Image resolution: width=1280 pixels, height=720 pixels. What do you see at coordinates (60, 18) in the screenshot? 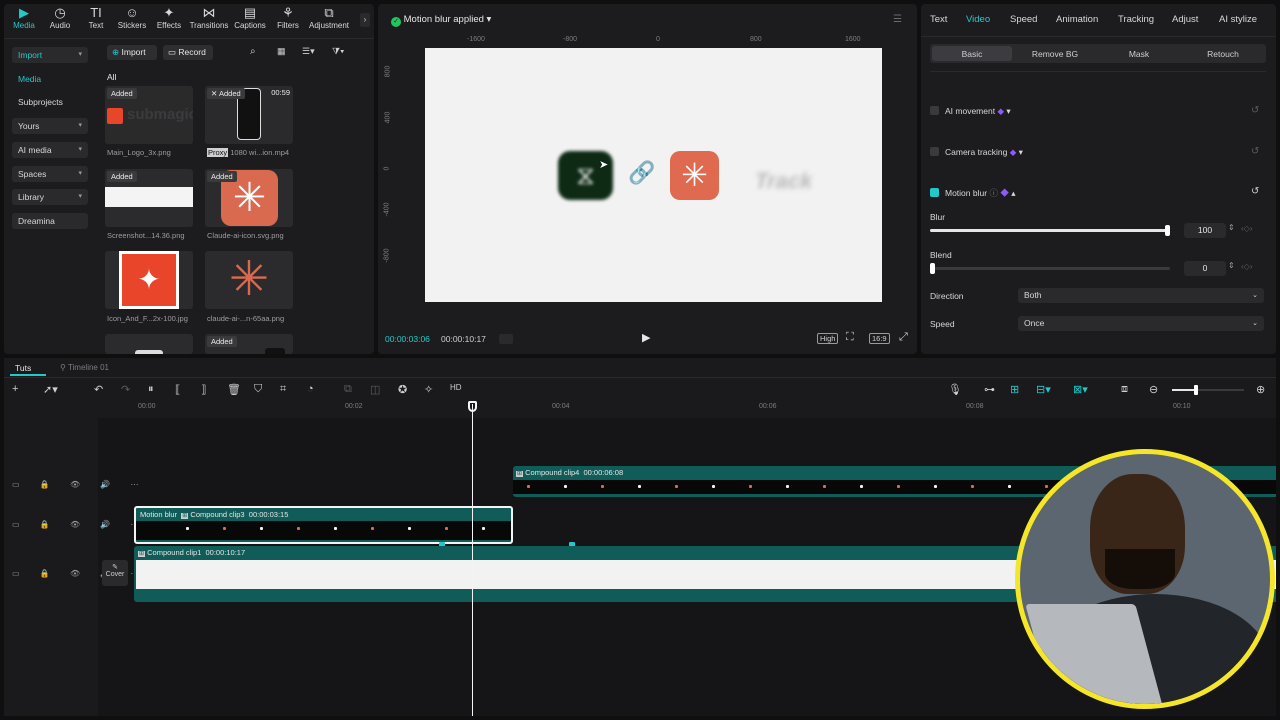
I see `toolbar-audio: ◷ Audio` at bounding box center [60, 18].